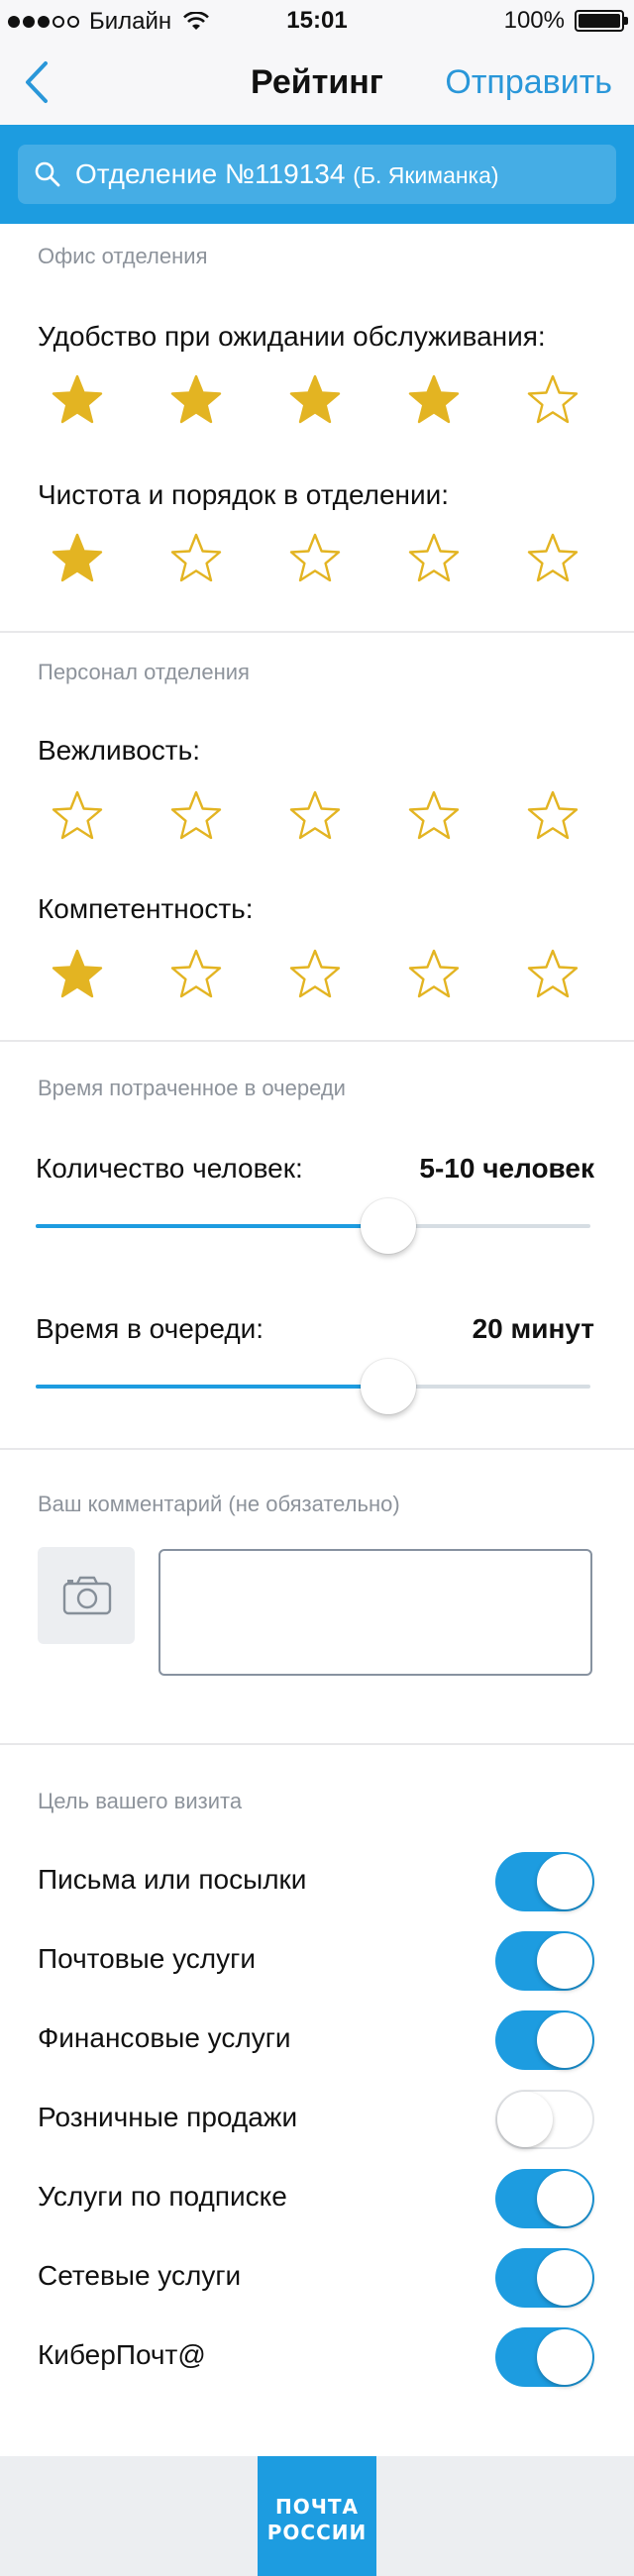 The height and width of the screenshot is (2576, 634). I want to click on slider-value-people: 5-10 человек, so click(506, 1168).